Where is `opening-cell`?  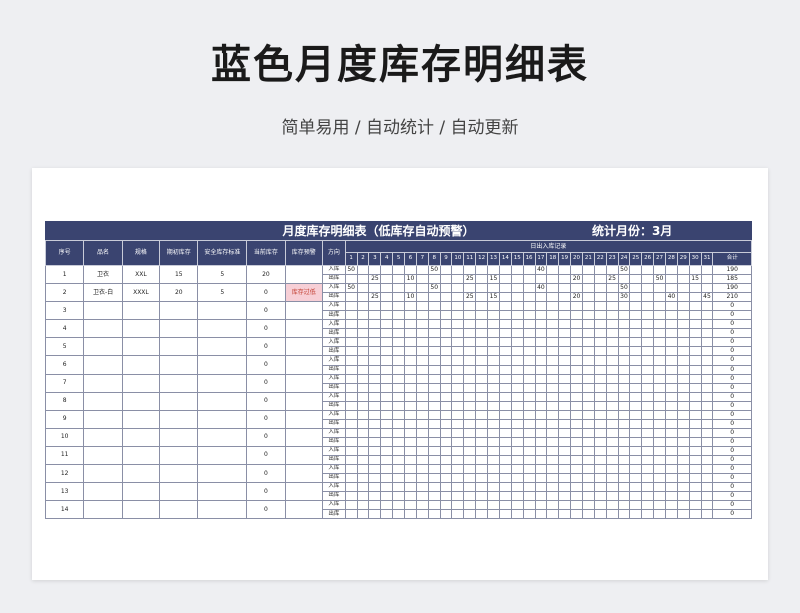
opening-cell is located at coordinates (179, 419).